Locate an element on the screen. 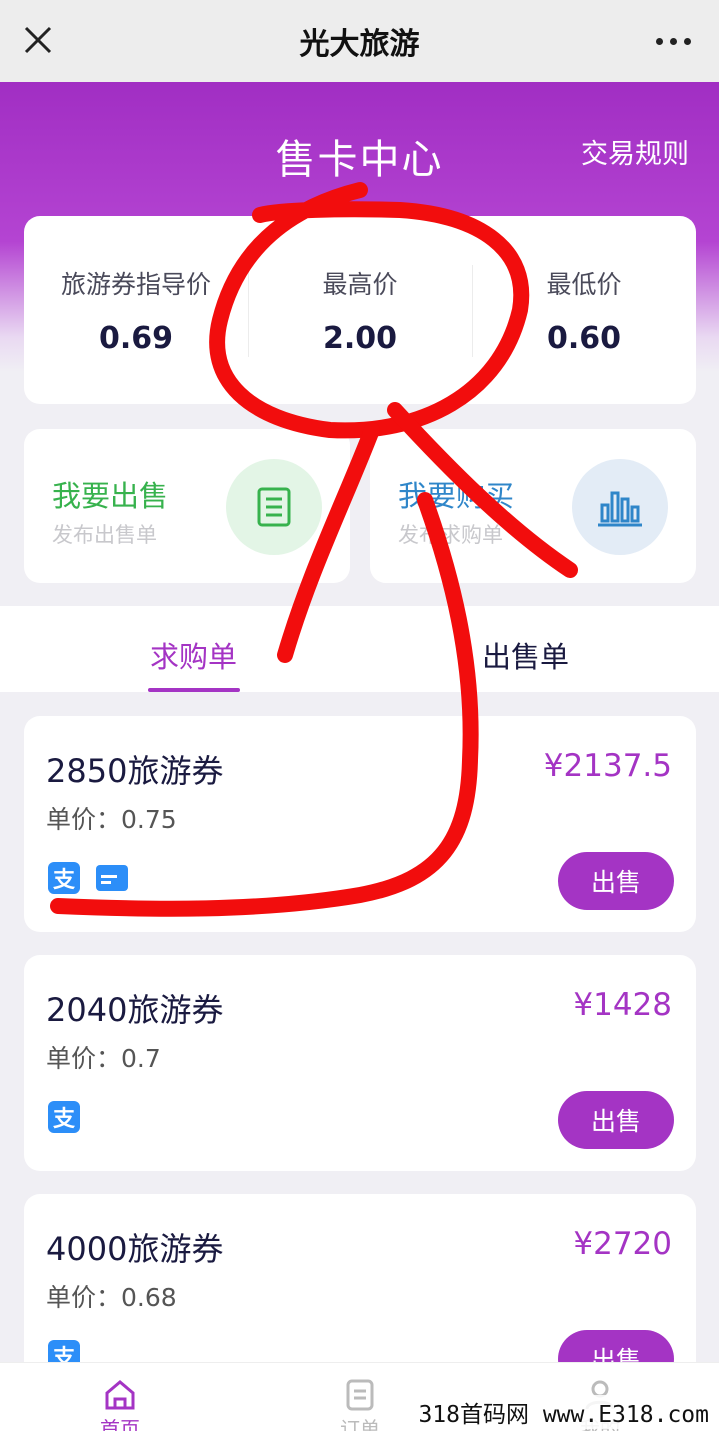 The height and width of the screenshot is (1431, 719). buy-action-title: 我要购买 is located at coordinates (456, 496).